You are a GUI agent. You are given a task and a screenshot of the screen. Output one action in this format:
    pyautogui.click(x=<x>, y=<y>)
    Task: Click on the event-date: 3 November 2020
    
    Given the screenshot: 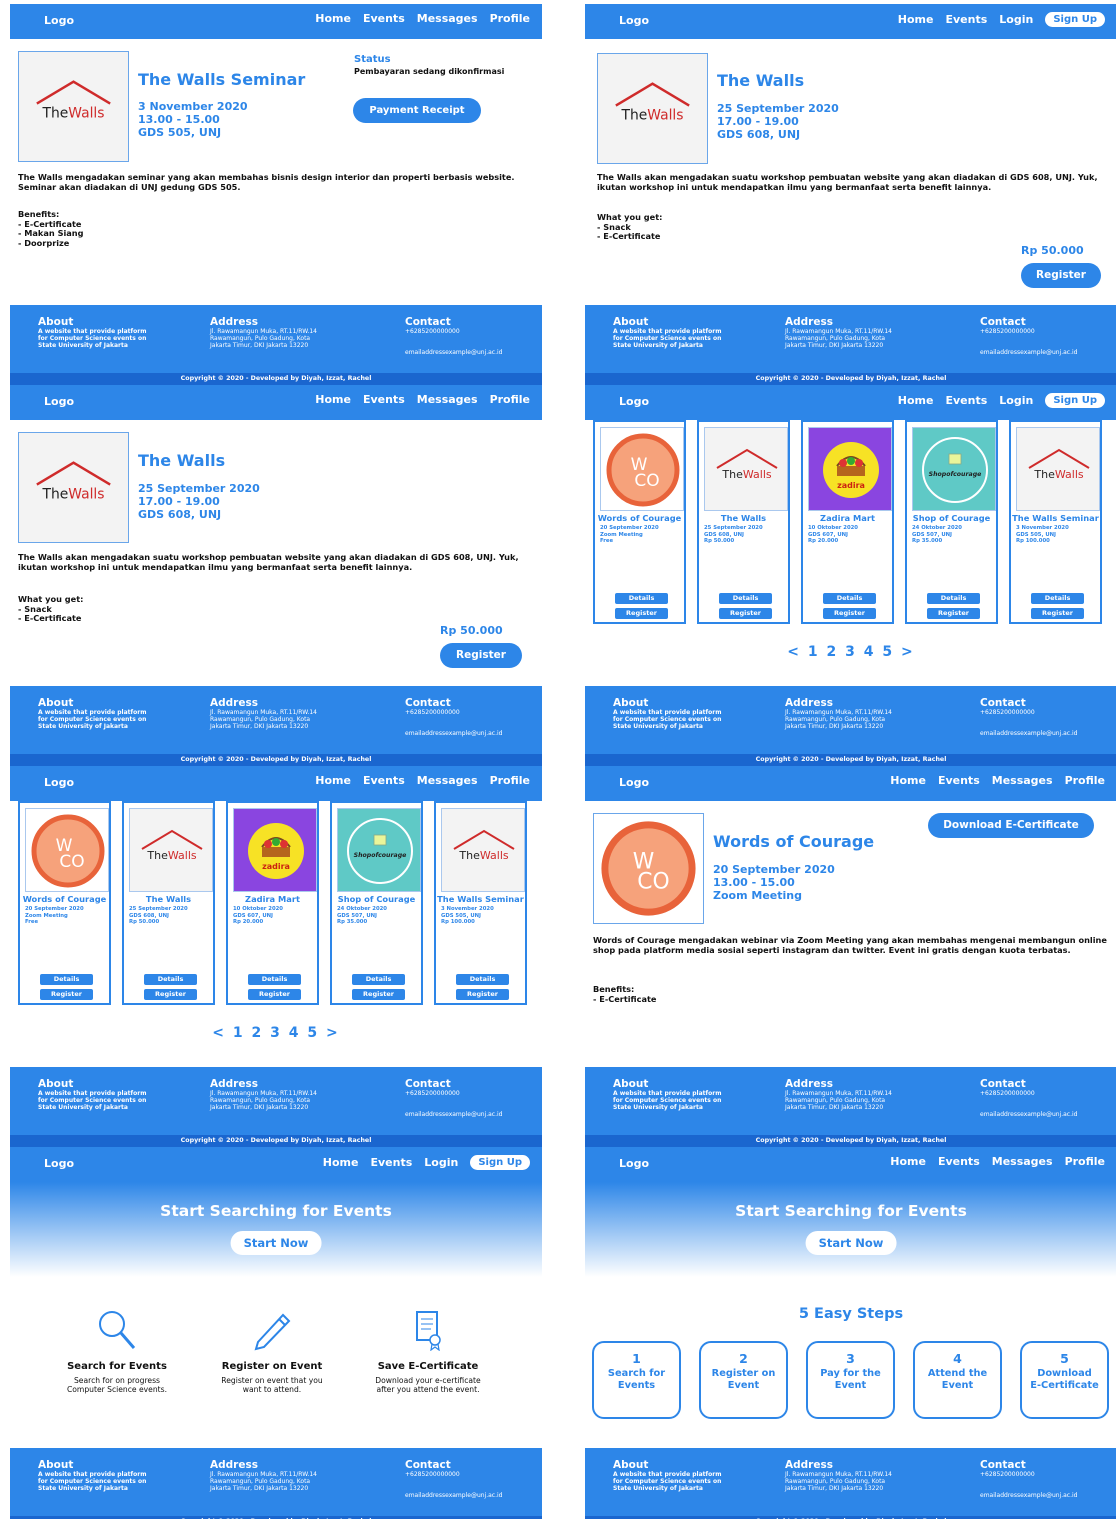 What is the action you would take?
    pyautogui.click(x=193, y=106)
    